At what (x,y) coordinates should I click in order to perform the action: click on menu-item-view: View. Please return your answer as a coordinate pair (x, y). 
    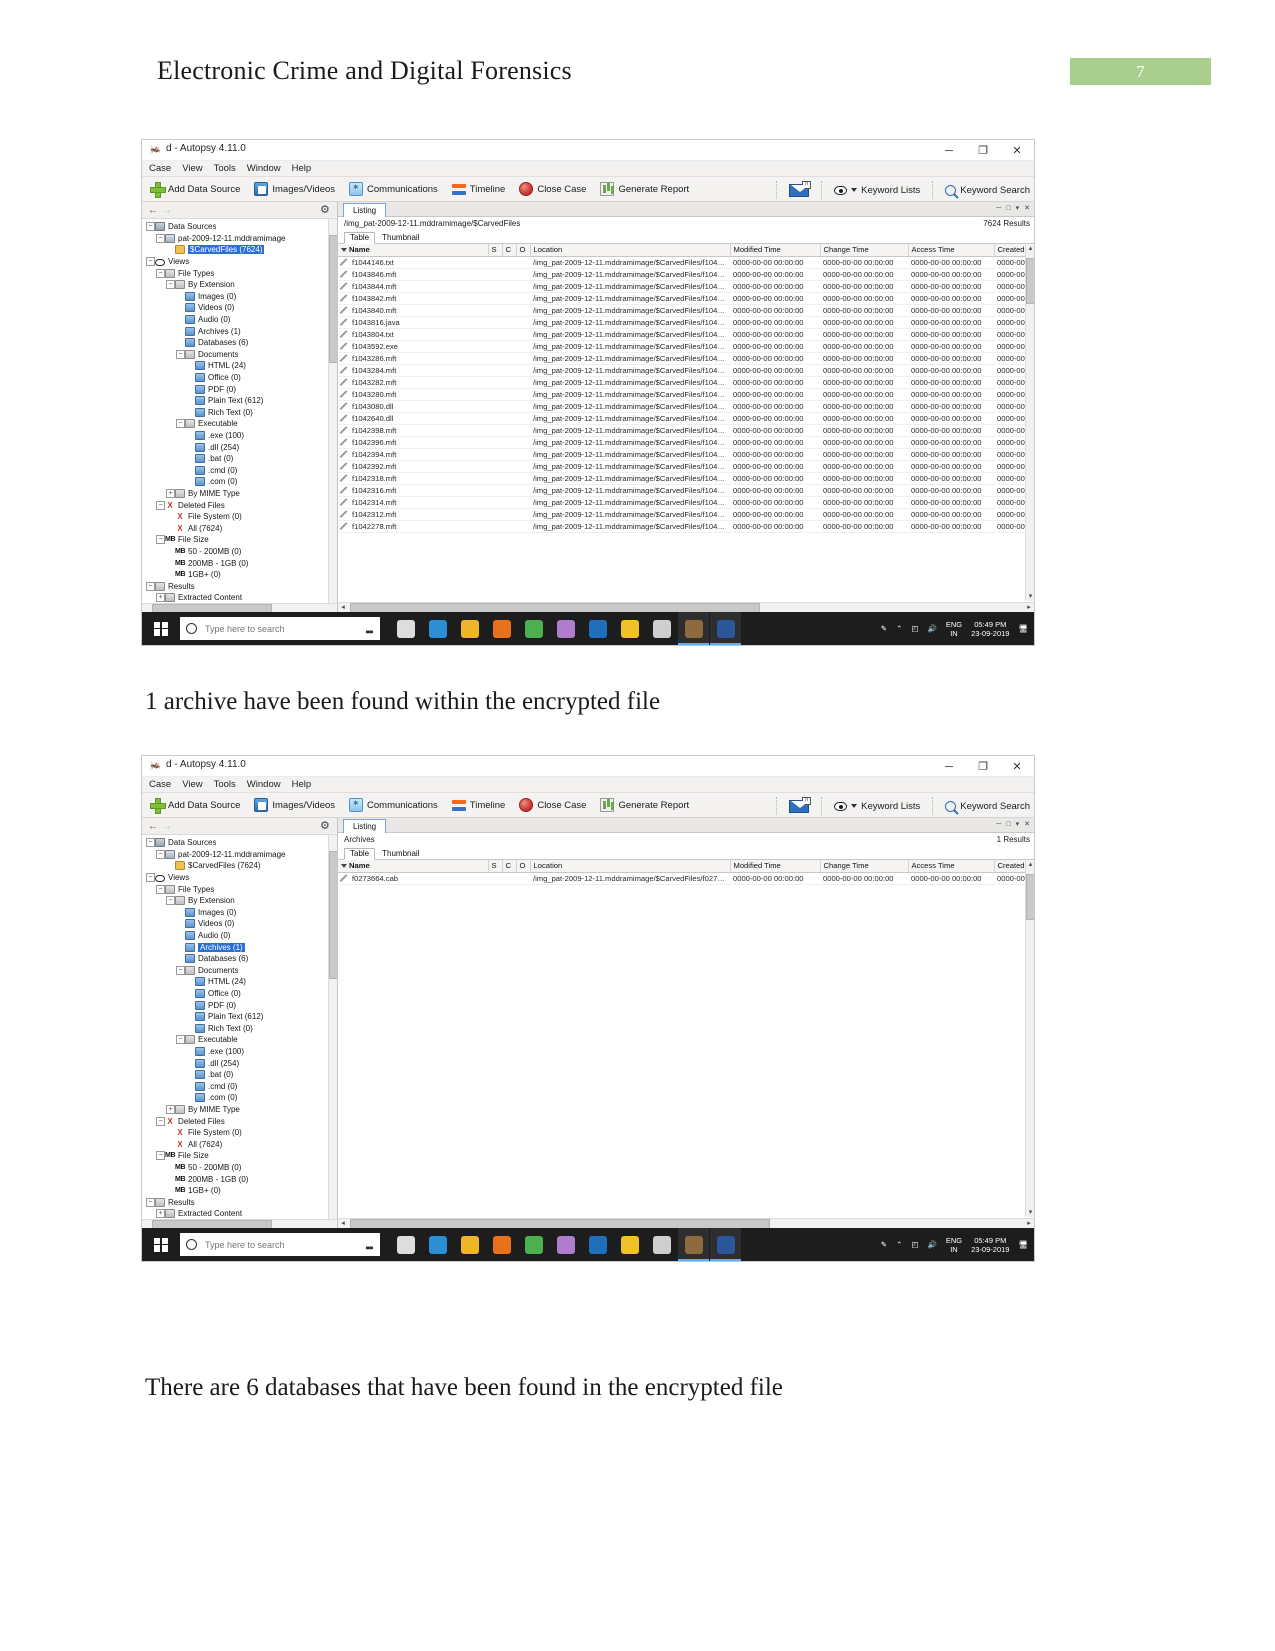
    Looking at the image, I should click on (192, 168).